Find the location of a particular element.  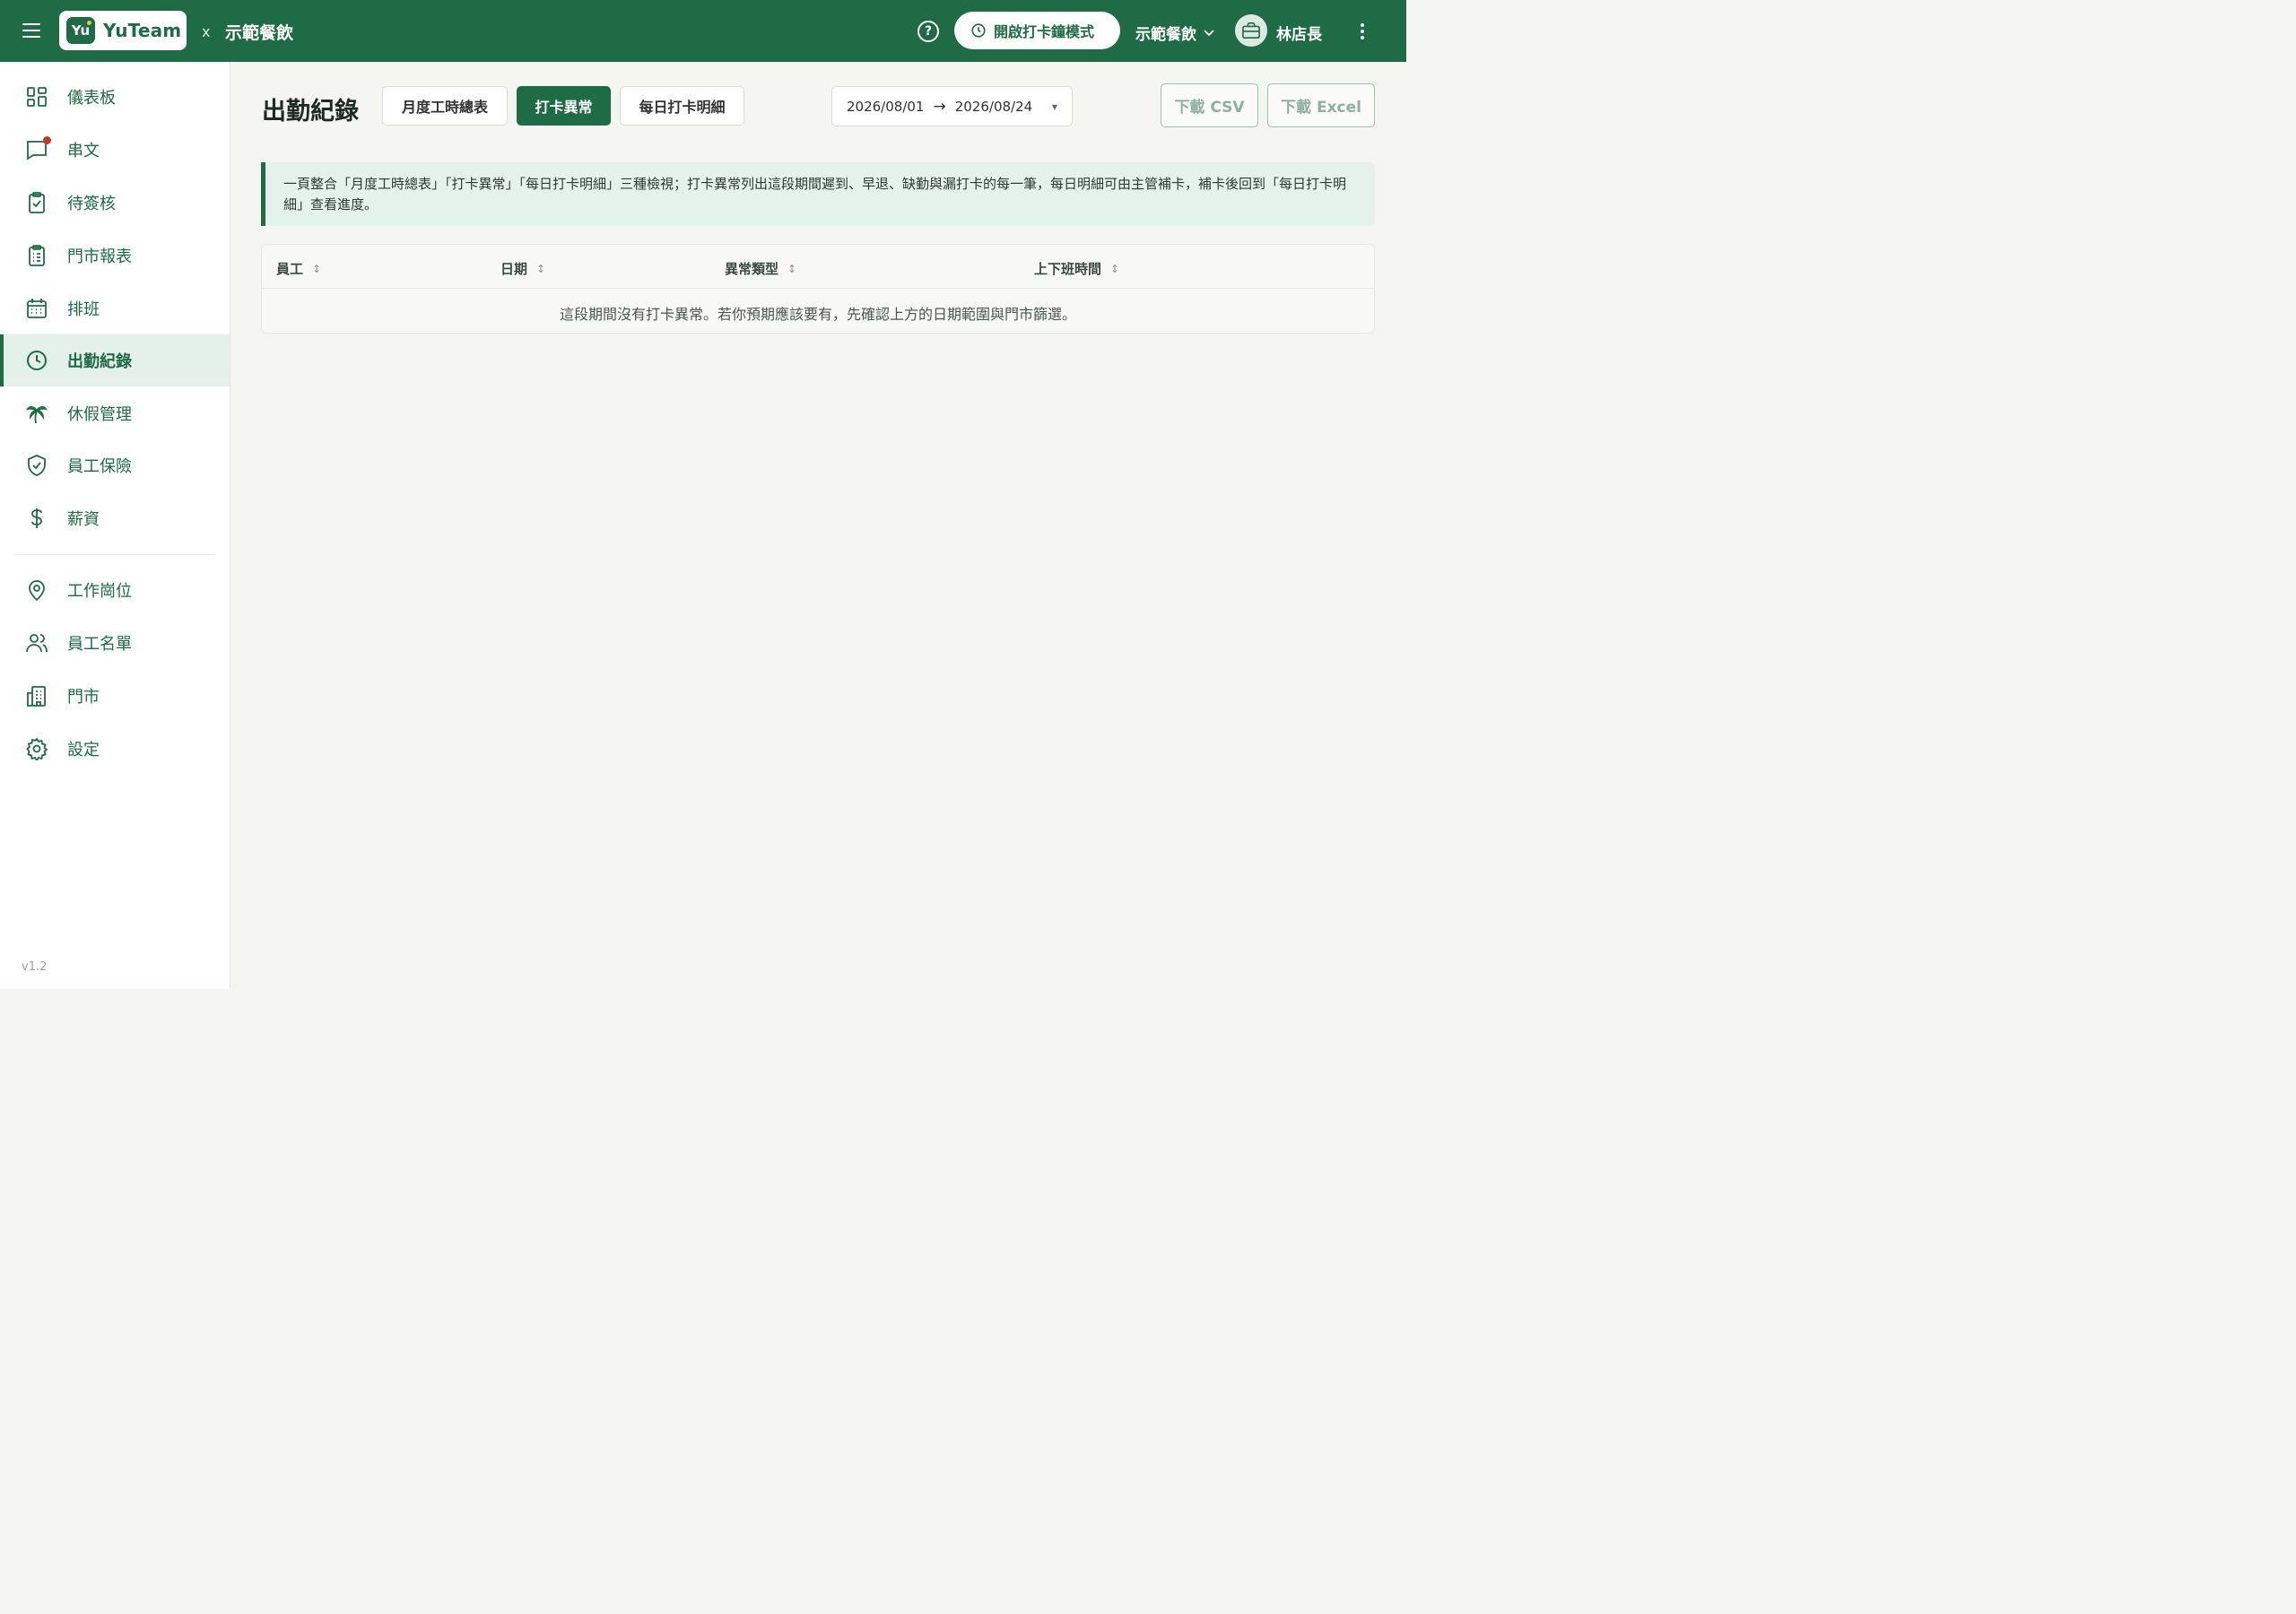

hamburger-menu-icon is located at coordinates (31, 30).